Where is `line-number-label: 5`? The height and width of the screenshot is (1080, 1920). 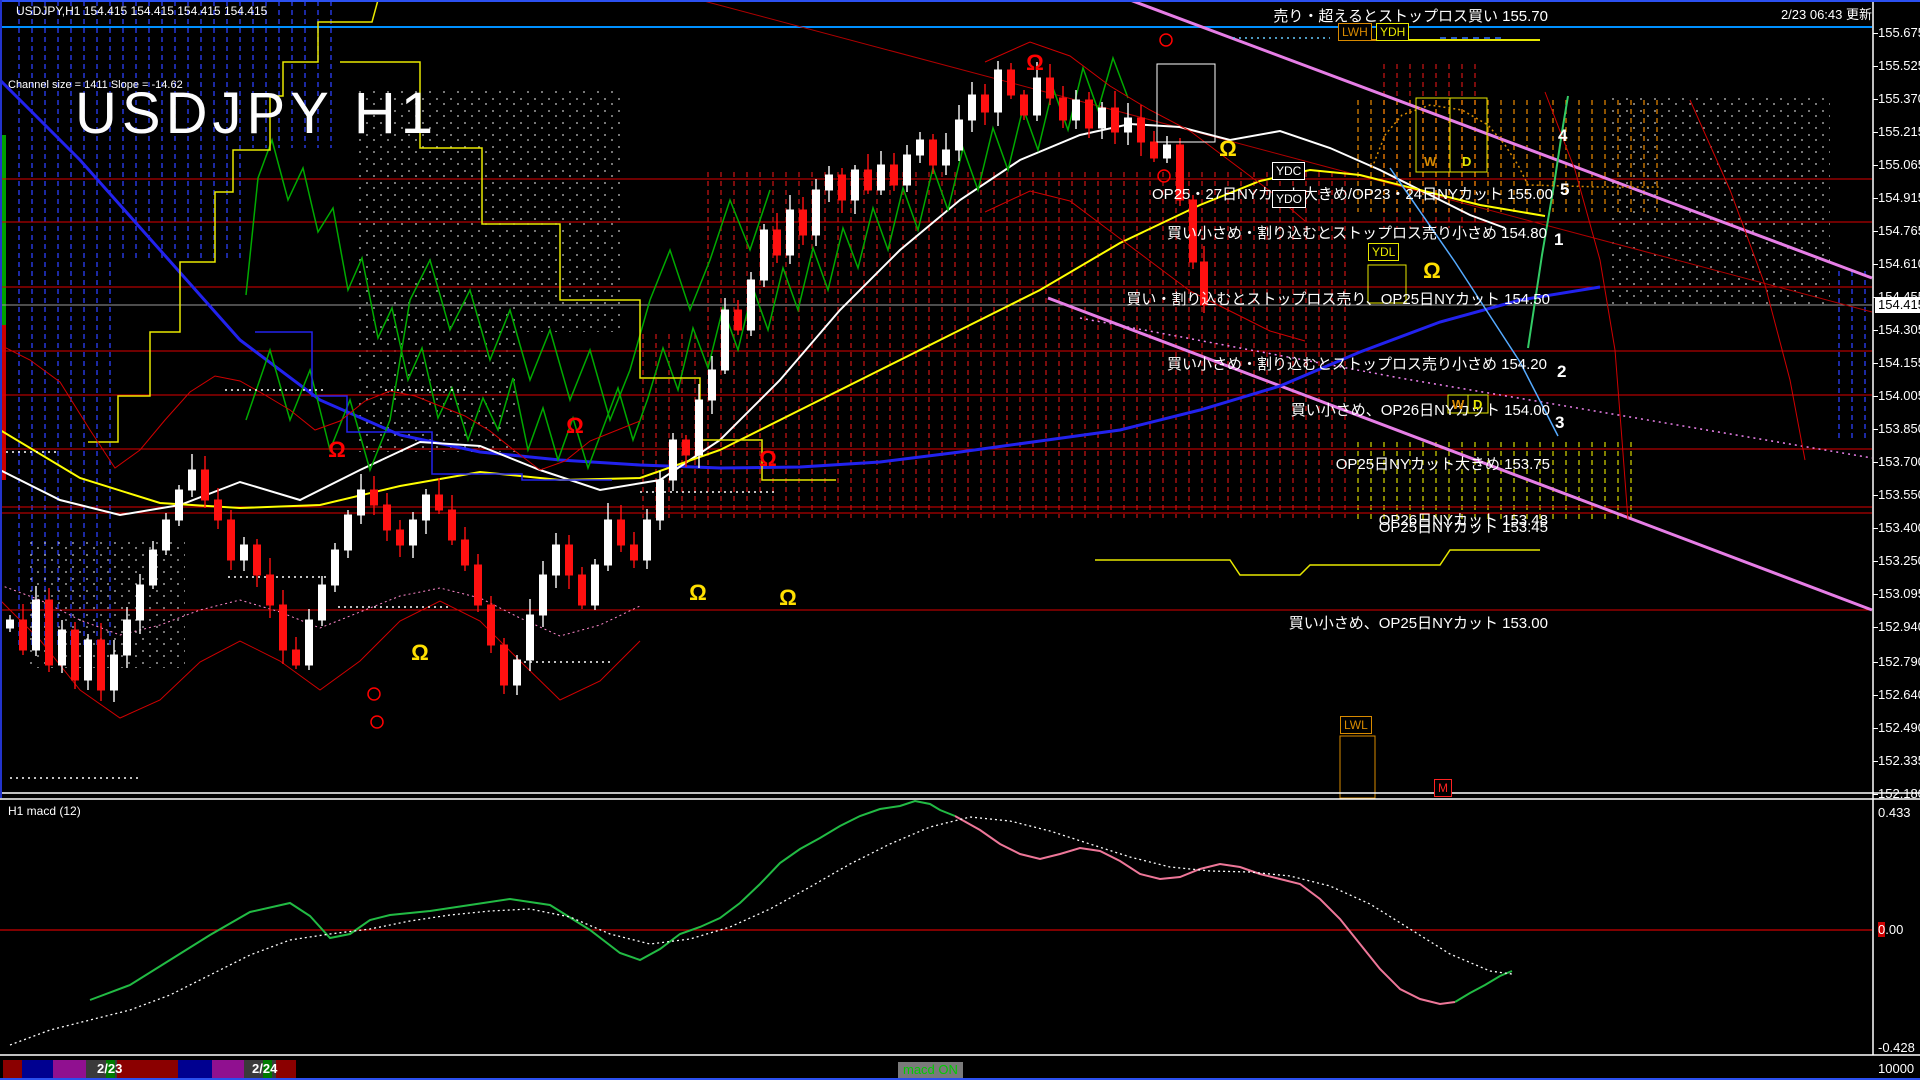 line-number-label: 5 is located at coordinates (1565, 189).